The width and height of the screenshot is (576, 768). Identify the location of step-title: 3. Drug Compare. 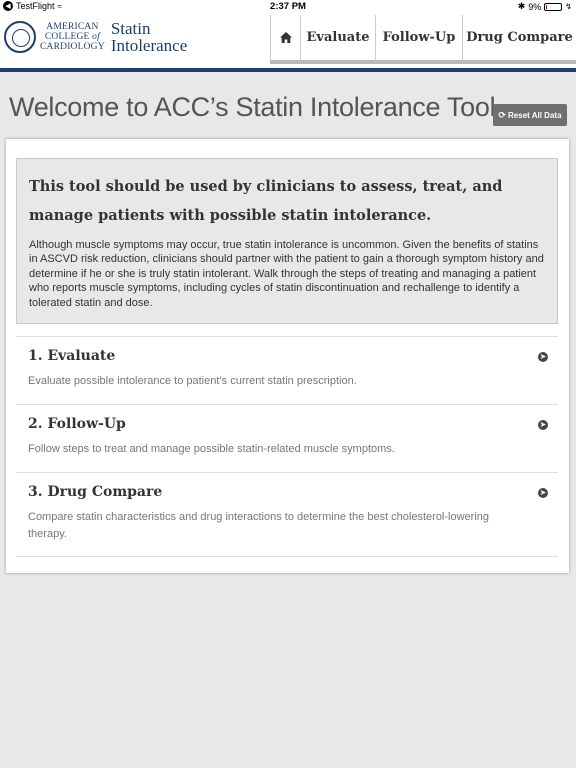
(95, 492).